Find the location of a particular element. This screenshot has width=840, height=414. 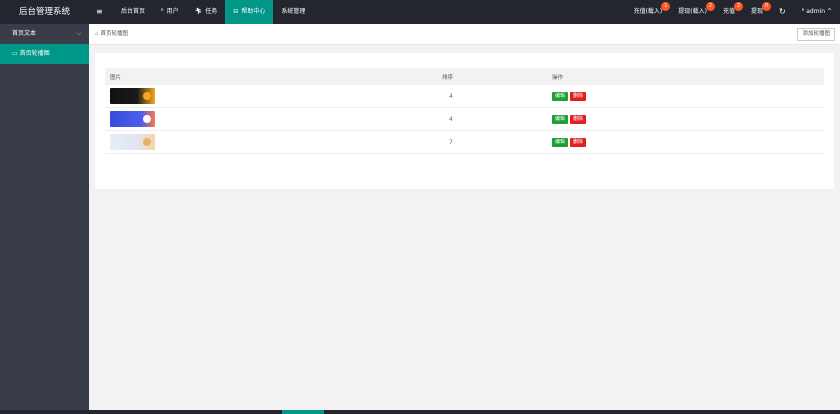

nav-system: 系统管理 is located at coordinates (293, 12).